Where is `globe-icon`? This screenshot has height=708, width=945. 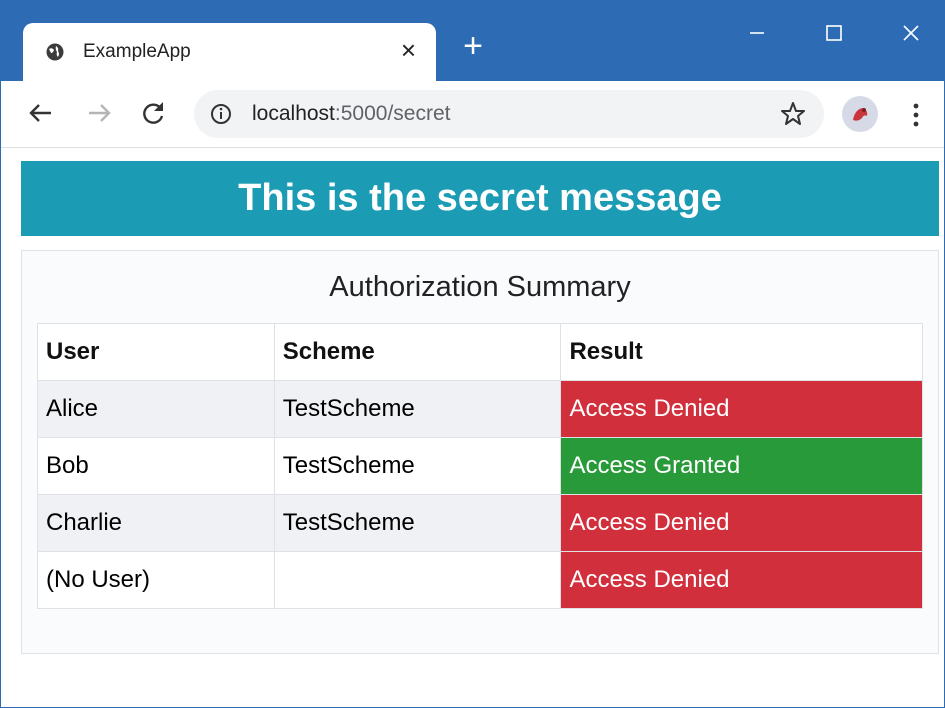
globe-icon is located at coordinates (55, 52).